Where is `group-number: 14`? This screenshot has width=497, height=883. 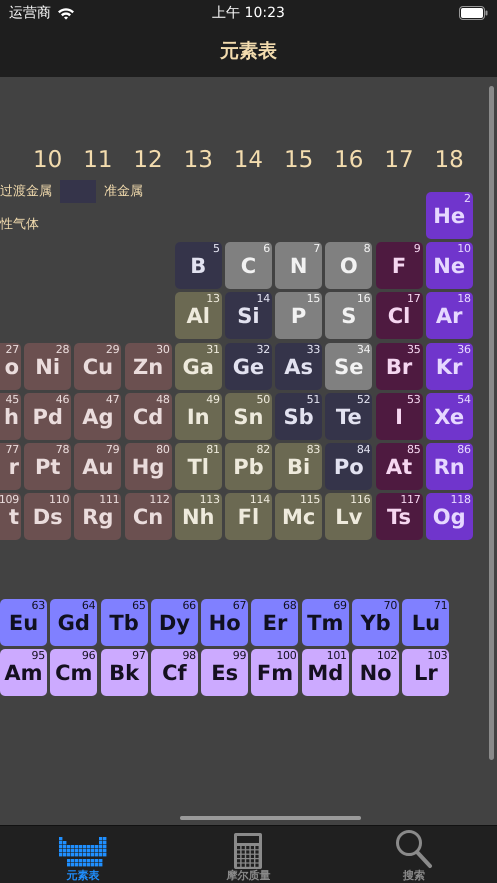 group-number: 14 is located at coordinates (248, 160).